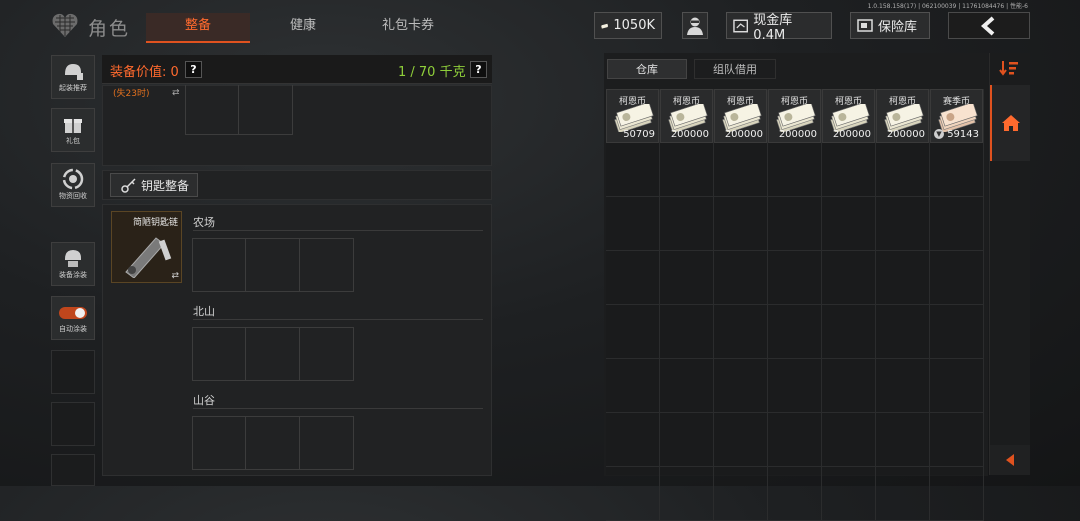  Describe the element at coordinates (148, 257) in the screenshot. I see `keychain-icon` at that location.